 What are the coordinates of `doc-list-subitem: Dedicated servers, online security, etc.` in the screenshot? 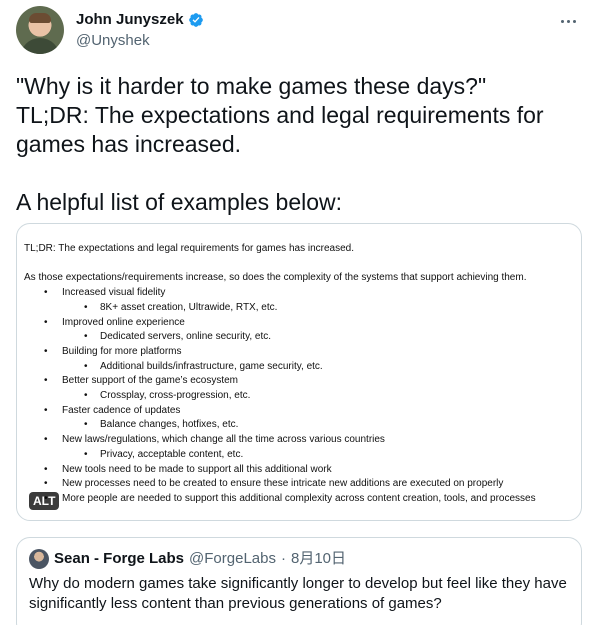 It's located at (300, 337).